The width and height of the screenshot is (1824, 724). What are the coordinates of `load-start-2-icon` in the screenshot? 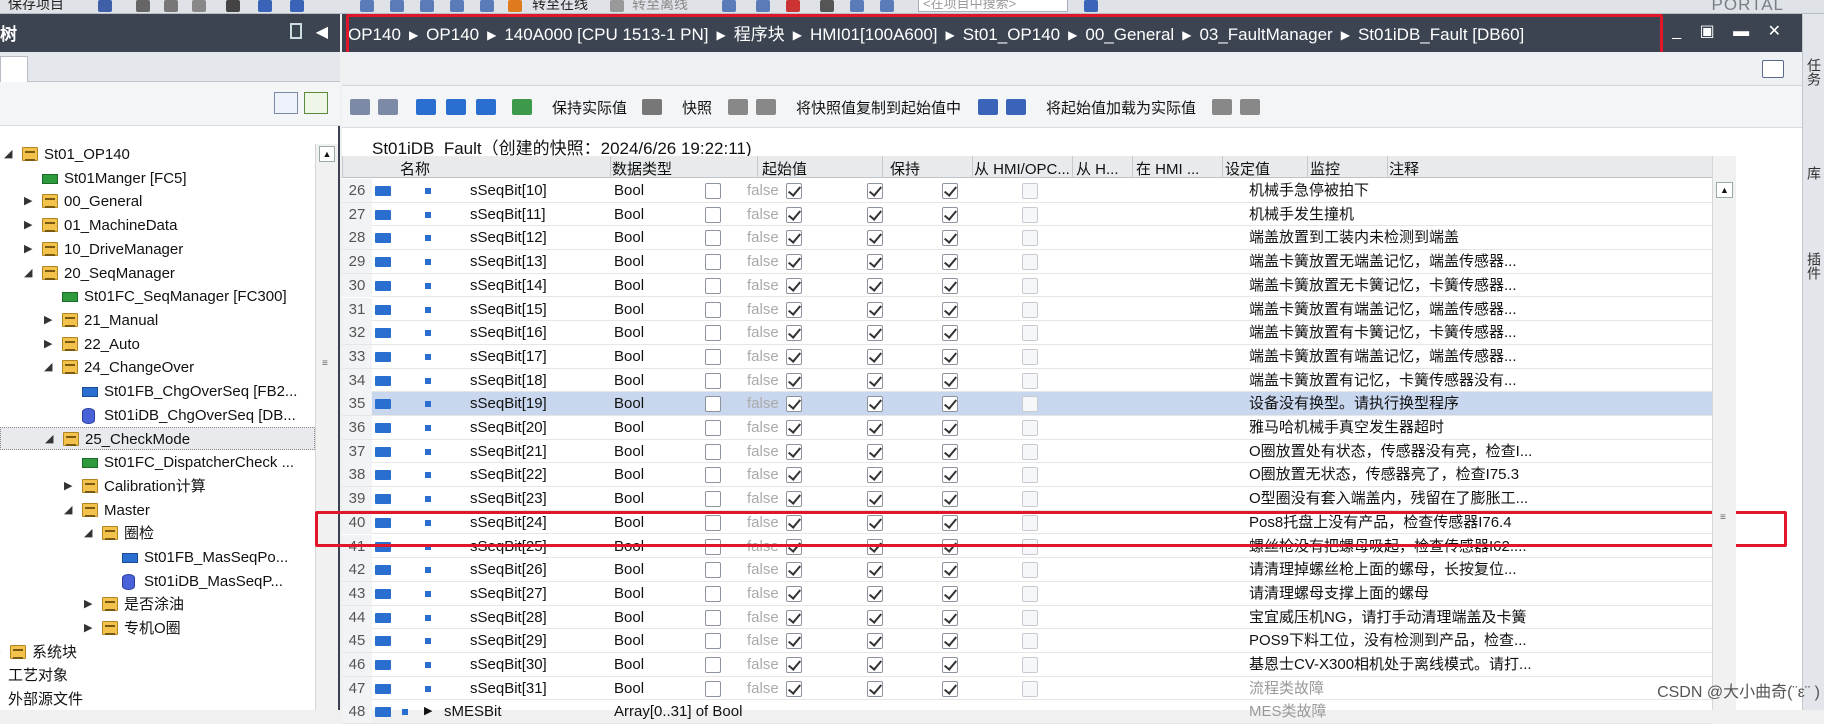 It's located at (1016, 107).